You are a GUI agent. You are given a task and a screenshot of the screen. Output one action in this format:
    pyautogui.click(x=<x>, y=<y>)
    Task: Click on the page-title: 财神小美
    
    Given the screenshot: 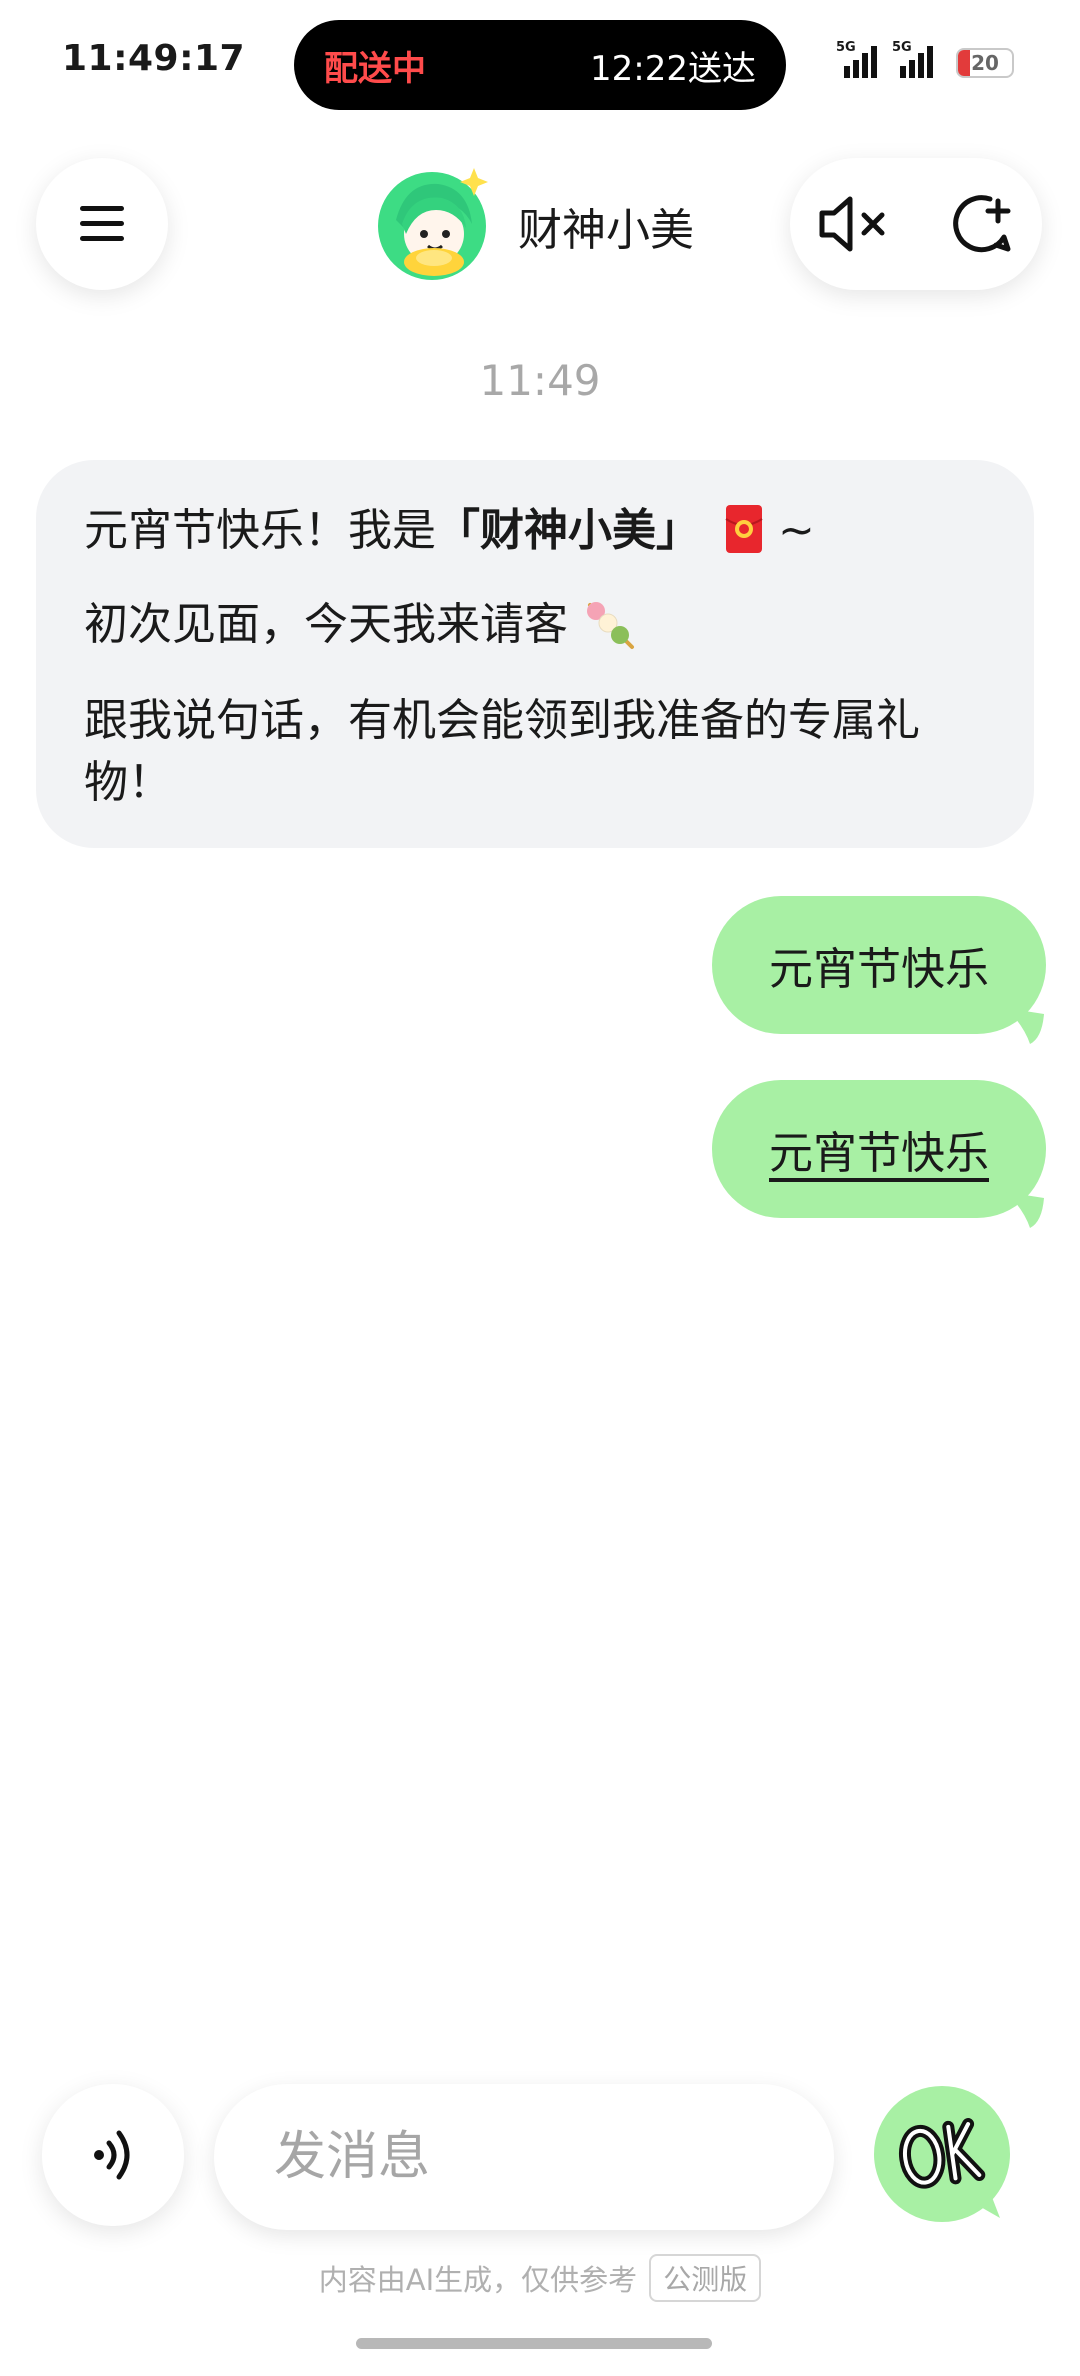 What is the action you would take?
    pyautogui.click(x=606, y=230)
    